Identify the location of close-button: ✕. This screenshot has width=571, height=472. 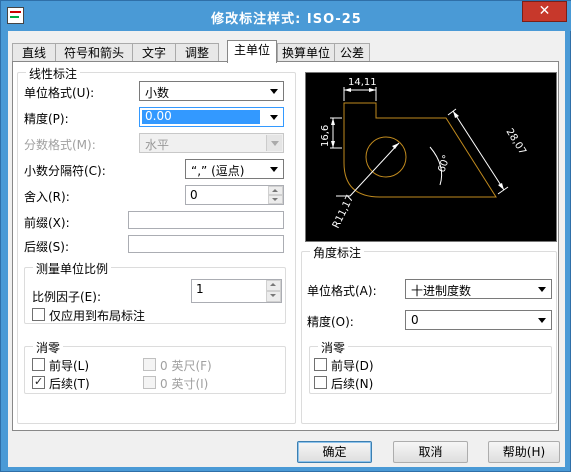
(544, 11).